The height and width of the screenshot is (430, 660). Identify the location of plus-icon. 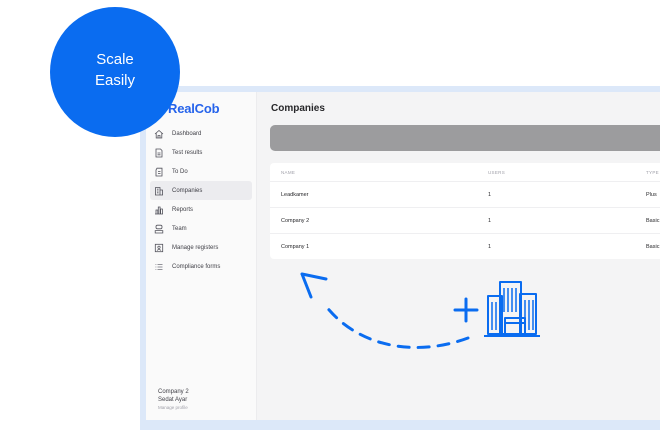
(466, 310).